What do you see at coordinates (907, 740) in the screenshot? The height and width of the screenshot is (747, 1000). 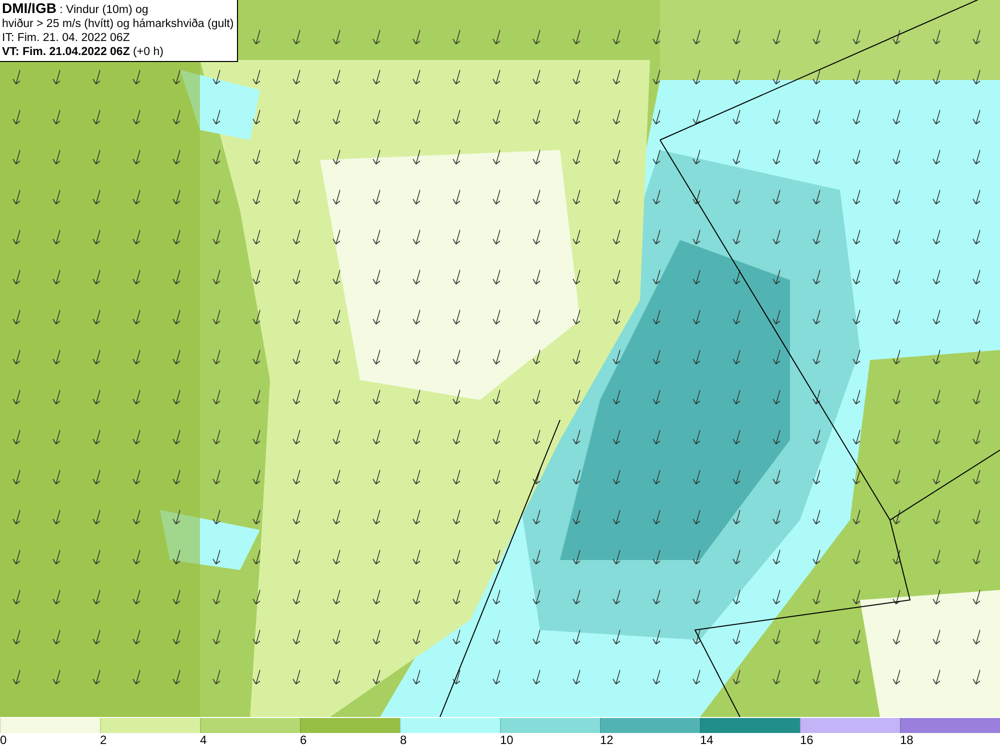 I see `legend-label: 18` at bounding box center [907, 740].